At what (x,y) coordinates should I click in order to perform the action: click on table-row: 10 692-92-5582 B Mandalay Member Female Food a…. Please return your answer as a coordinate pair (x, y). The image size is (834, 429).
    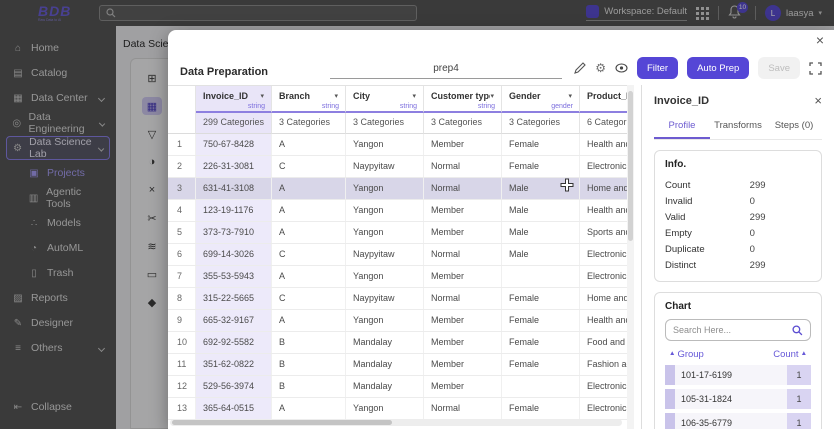
    Looking at the image, I should click on (397, 343).